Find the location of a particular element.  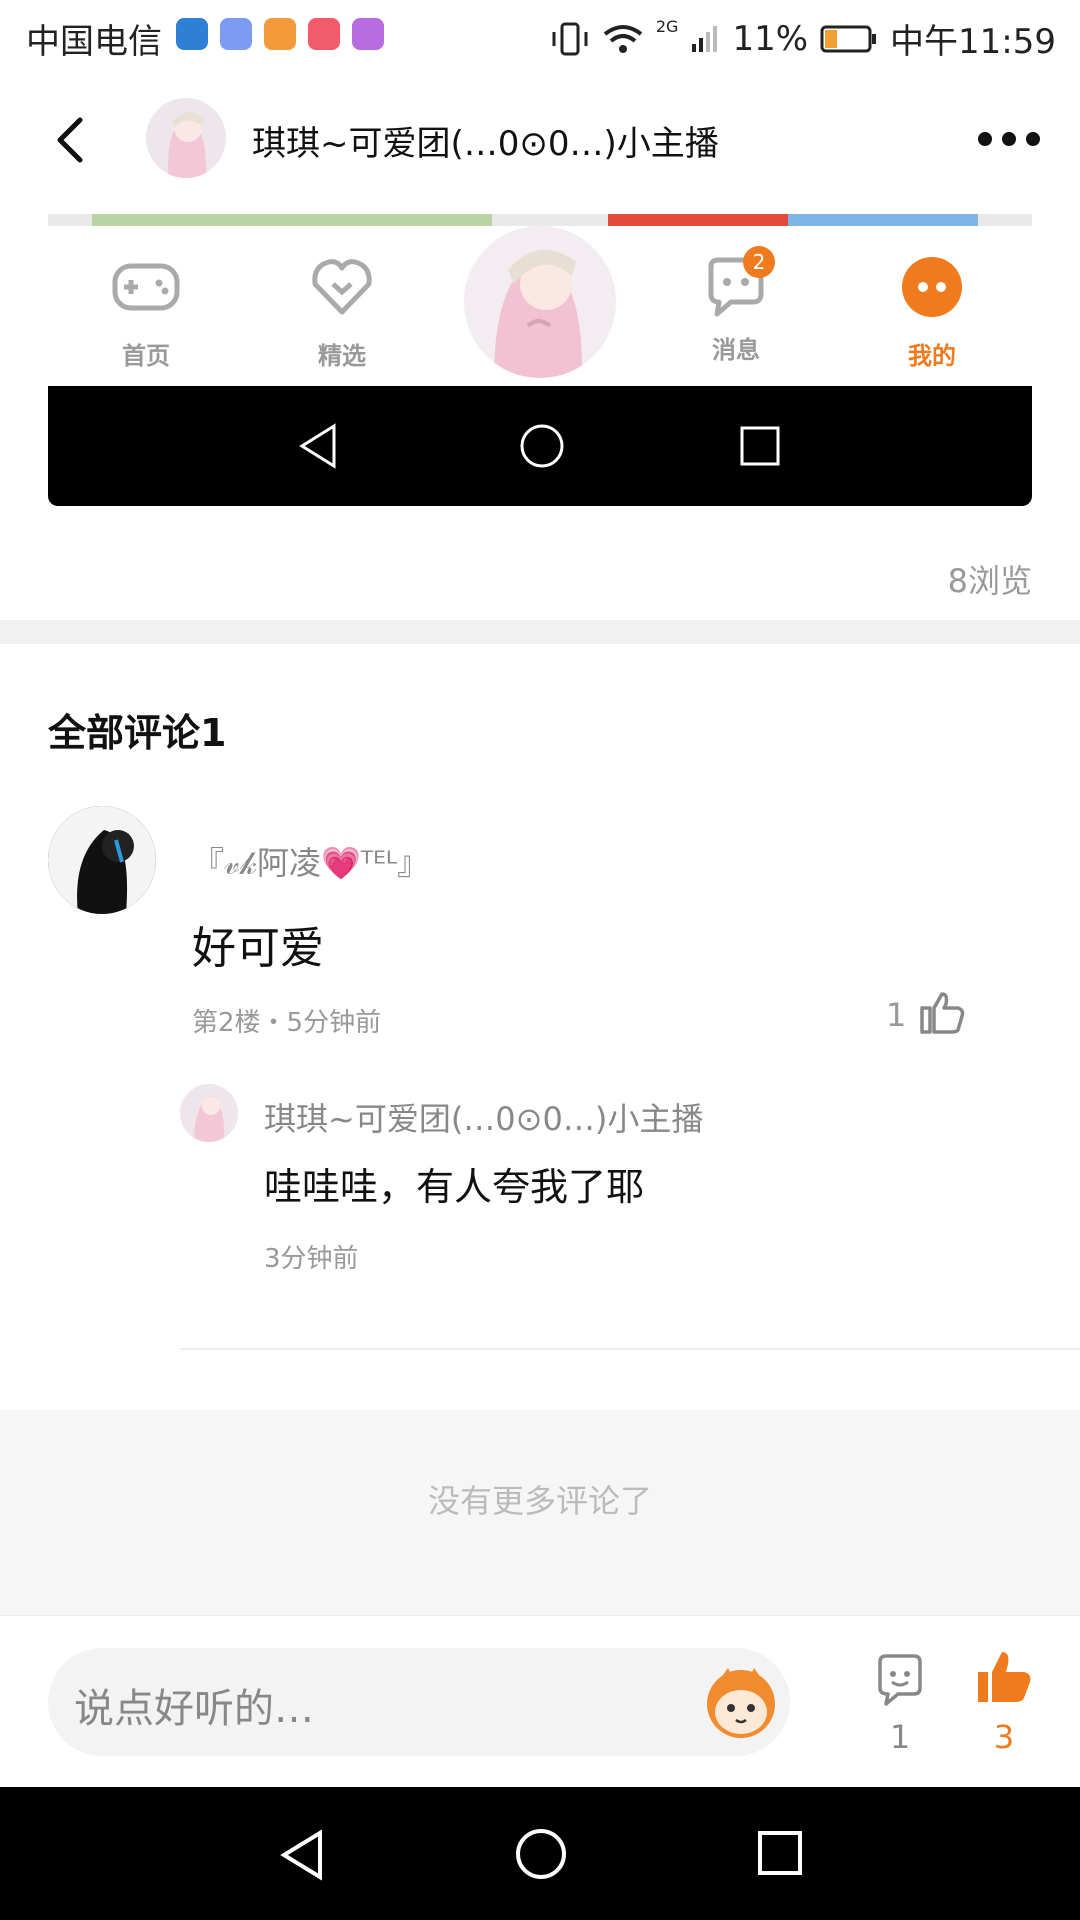

reply-divider is located at coordinates (630, 1349).